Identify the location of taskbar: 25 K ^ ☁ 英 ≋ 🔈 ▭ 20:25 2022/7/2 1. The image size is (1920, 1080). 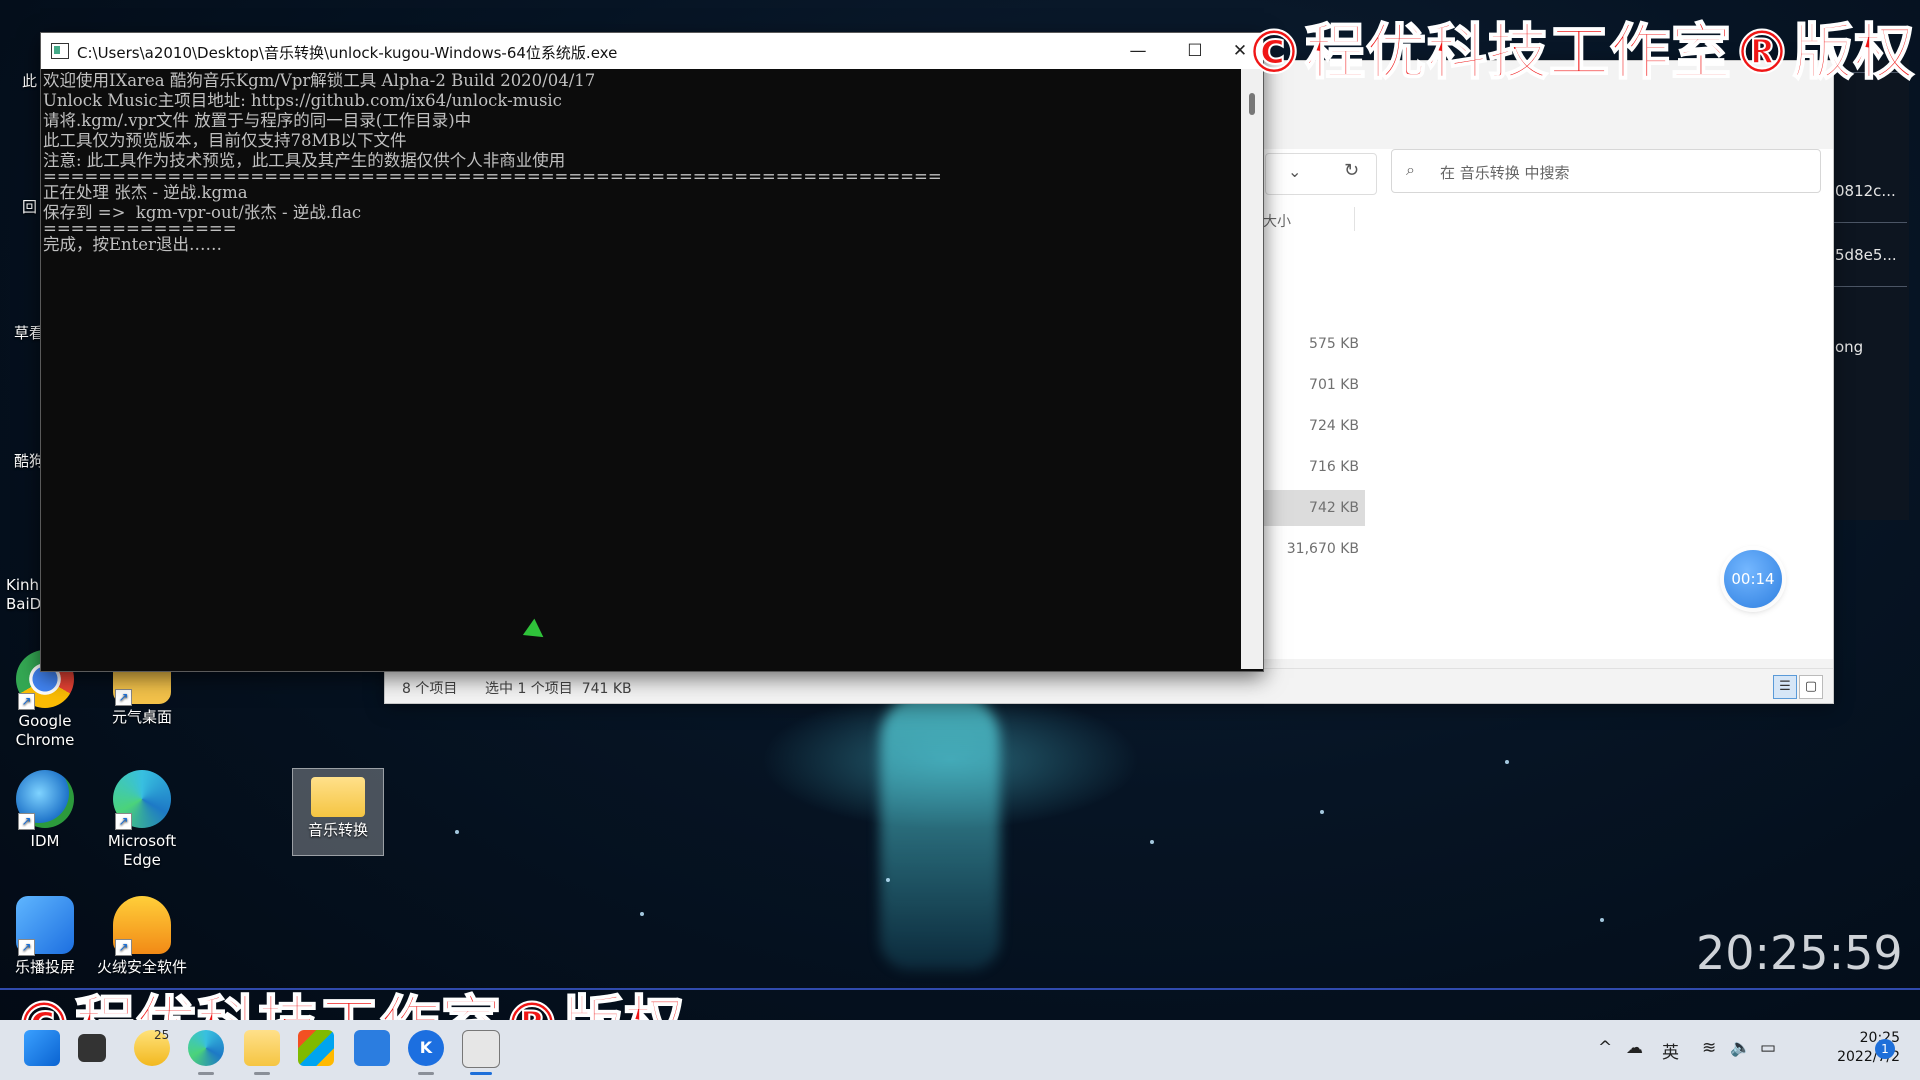
(960, 1050).